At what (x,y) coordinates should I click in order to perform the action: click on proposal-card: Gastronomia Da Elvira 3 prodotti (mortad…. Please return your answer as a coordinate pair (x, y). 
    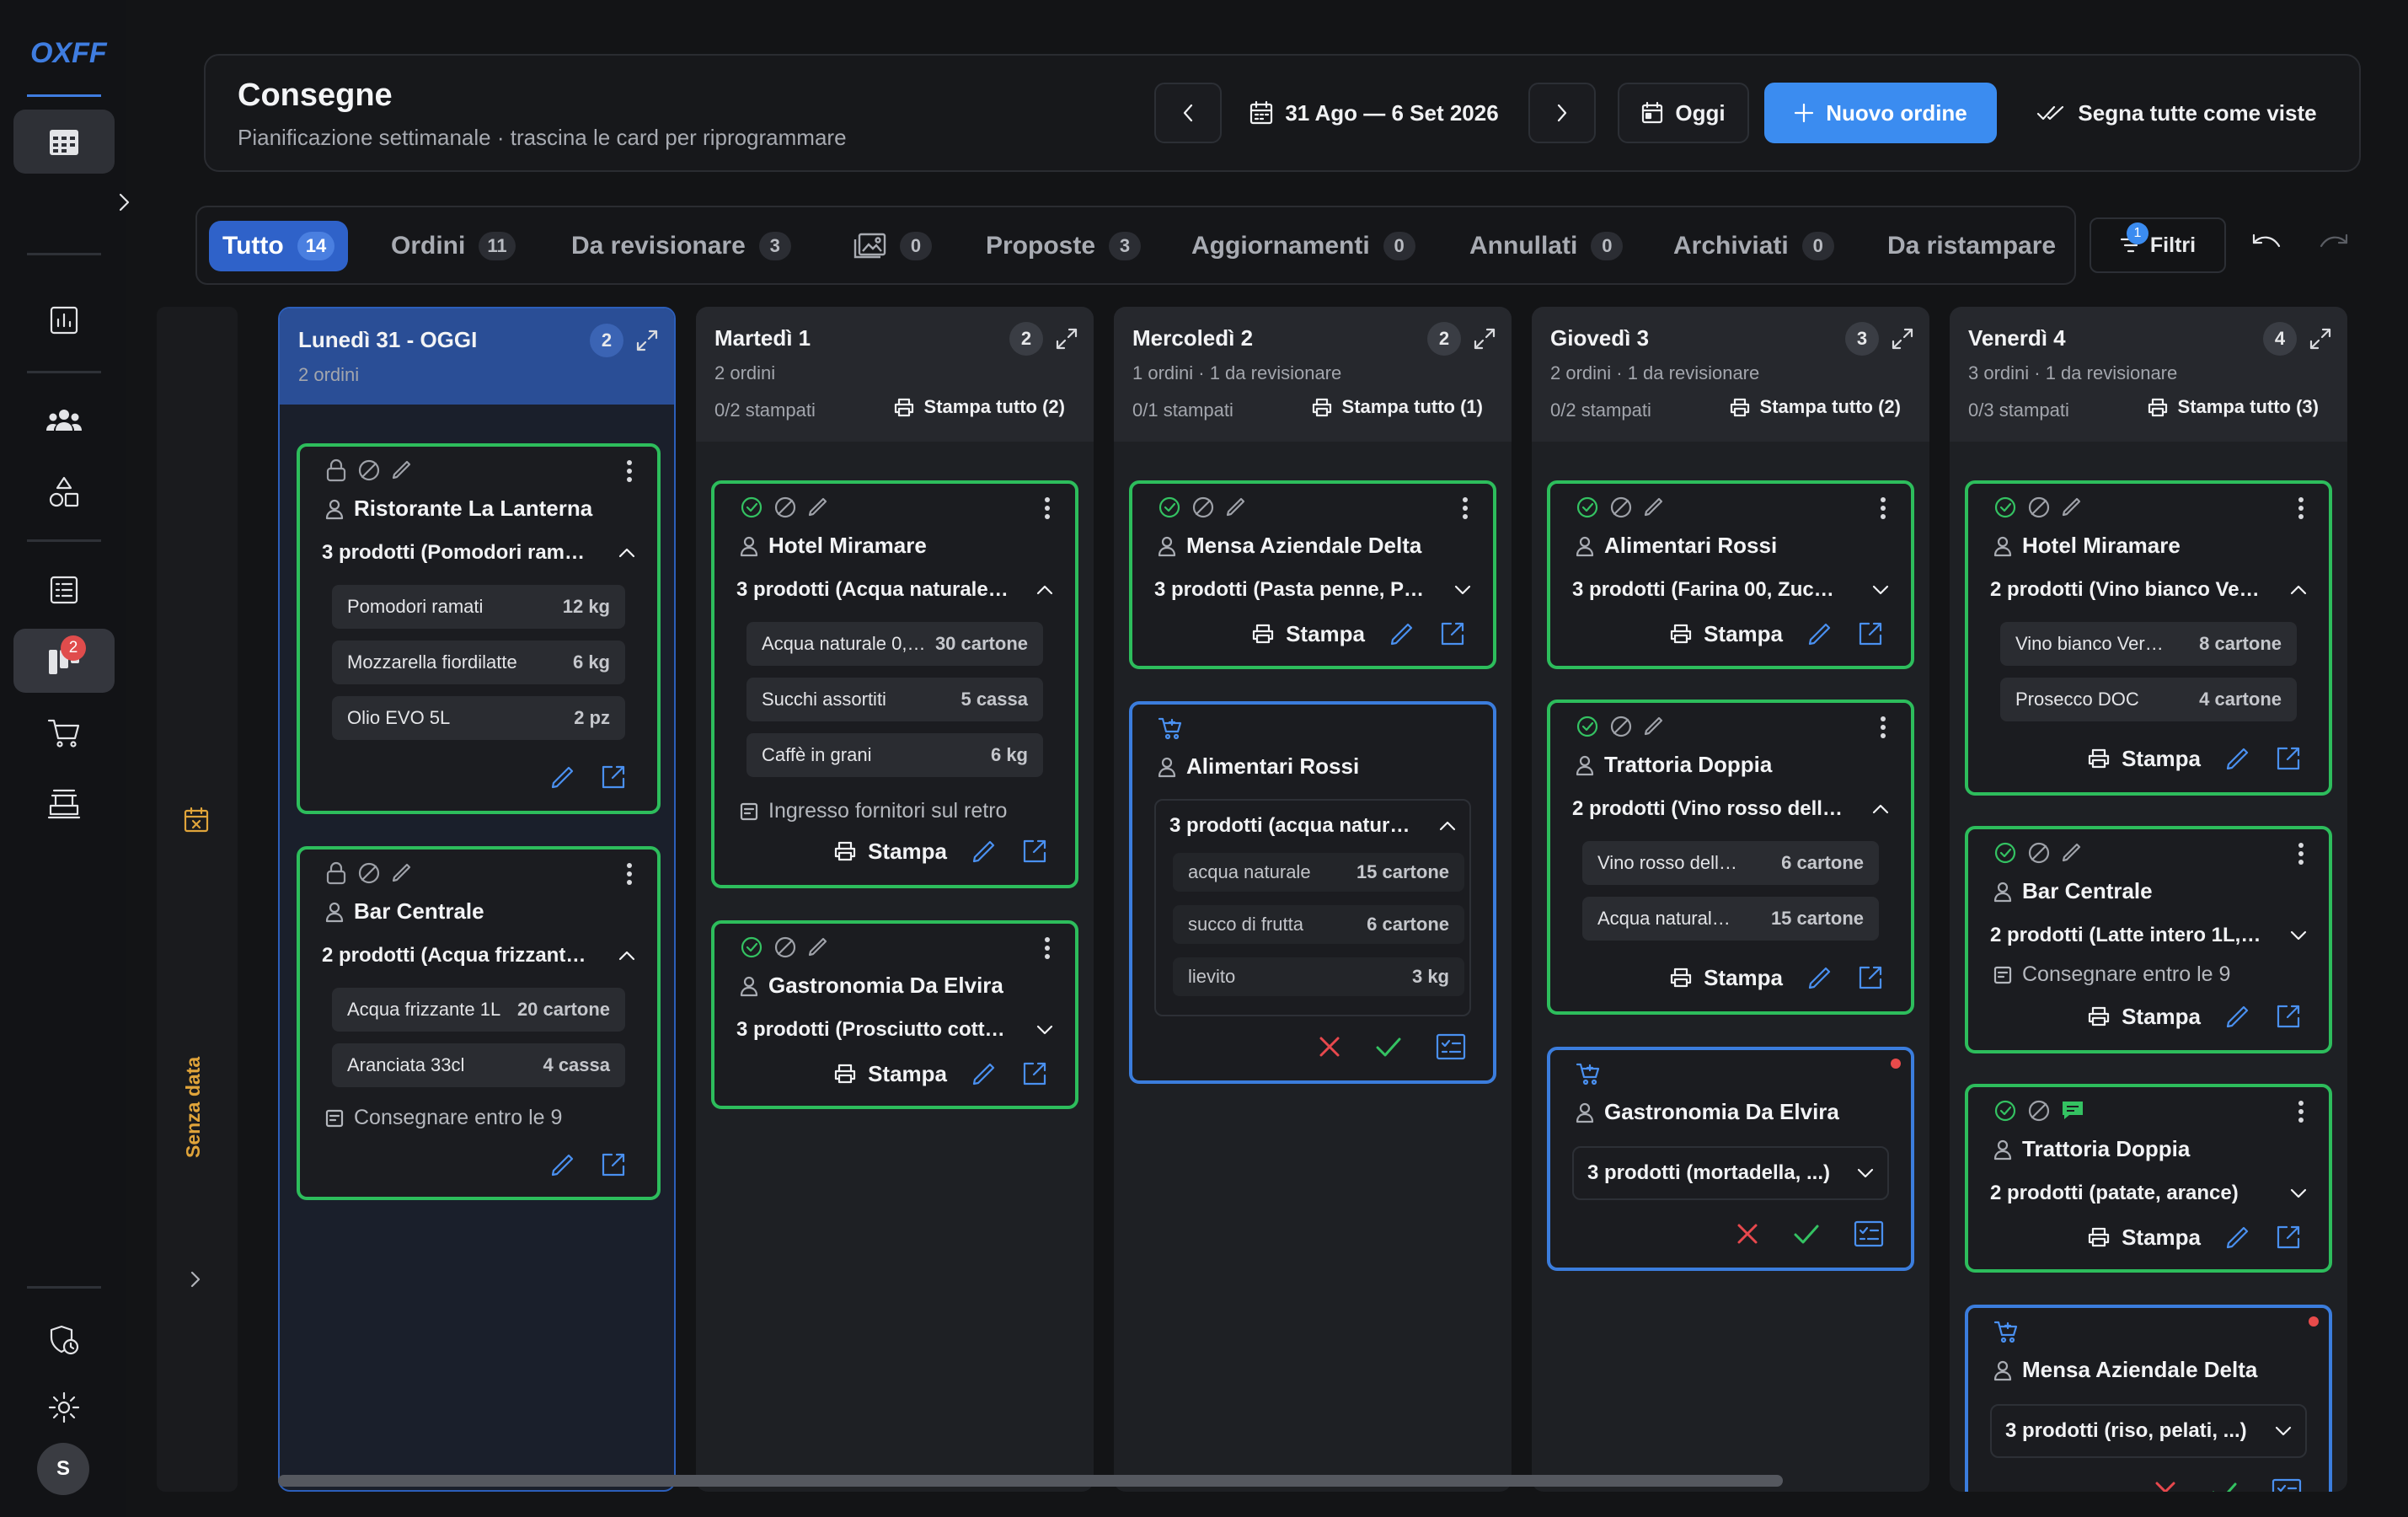
    Looking at the image, I should click on (1730, 1159).